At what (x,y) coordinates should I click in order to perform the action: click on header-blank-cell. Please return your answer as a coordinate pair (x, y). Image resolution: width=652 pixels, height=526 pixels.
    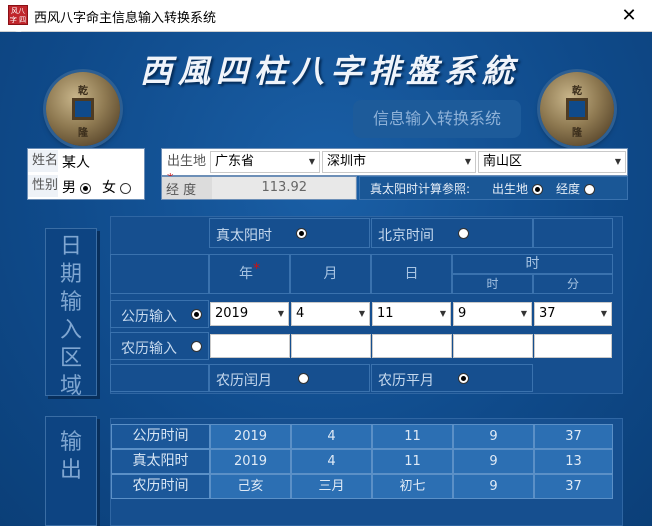
    Looking at the image, I should click on (159, 274).